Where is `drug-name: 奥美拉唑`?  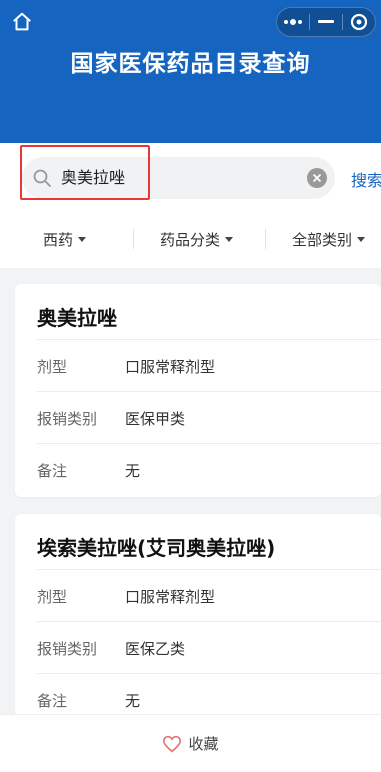
drug-name: 奥美拉唑 is located at coordinates (77, 318).